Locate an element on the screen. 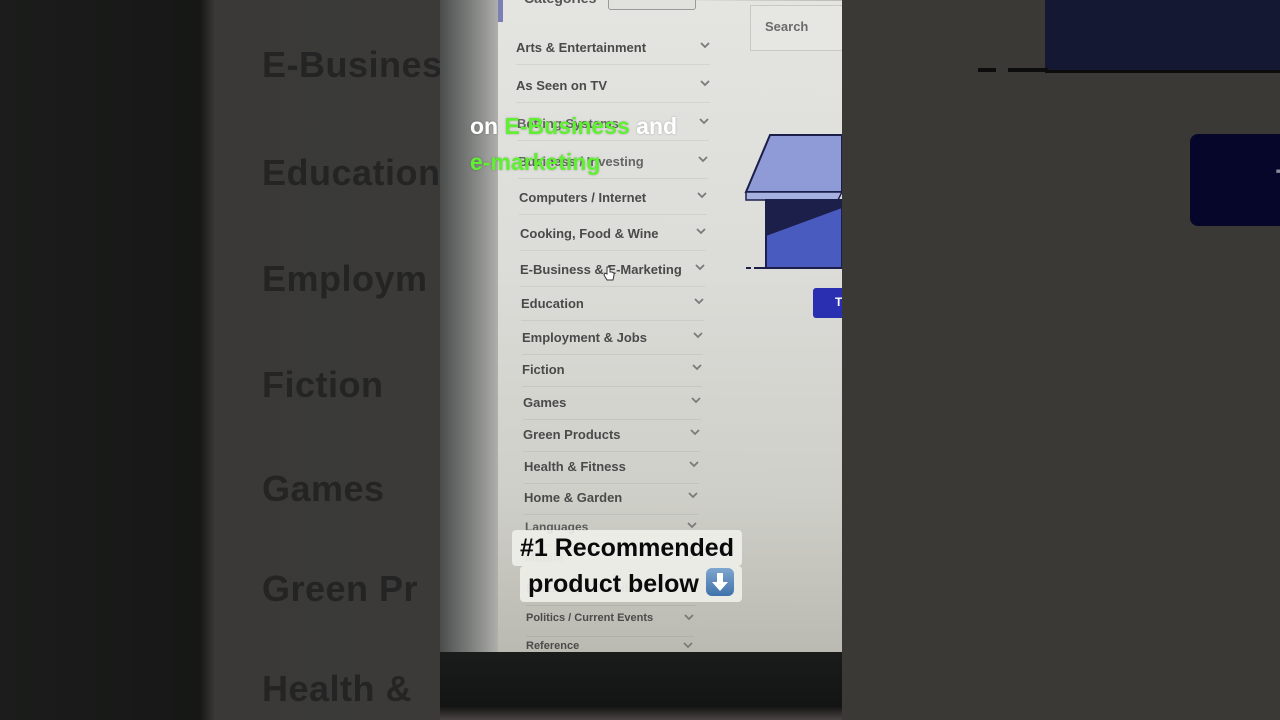  monitor-bezel is located at coordinates (641, 686).